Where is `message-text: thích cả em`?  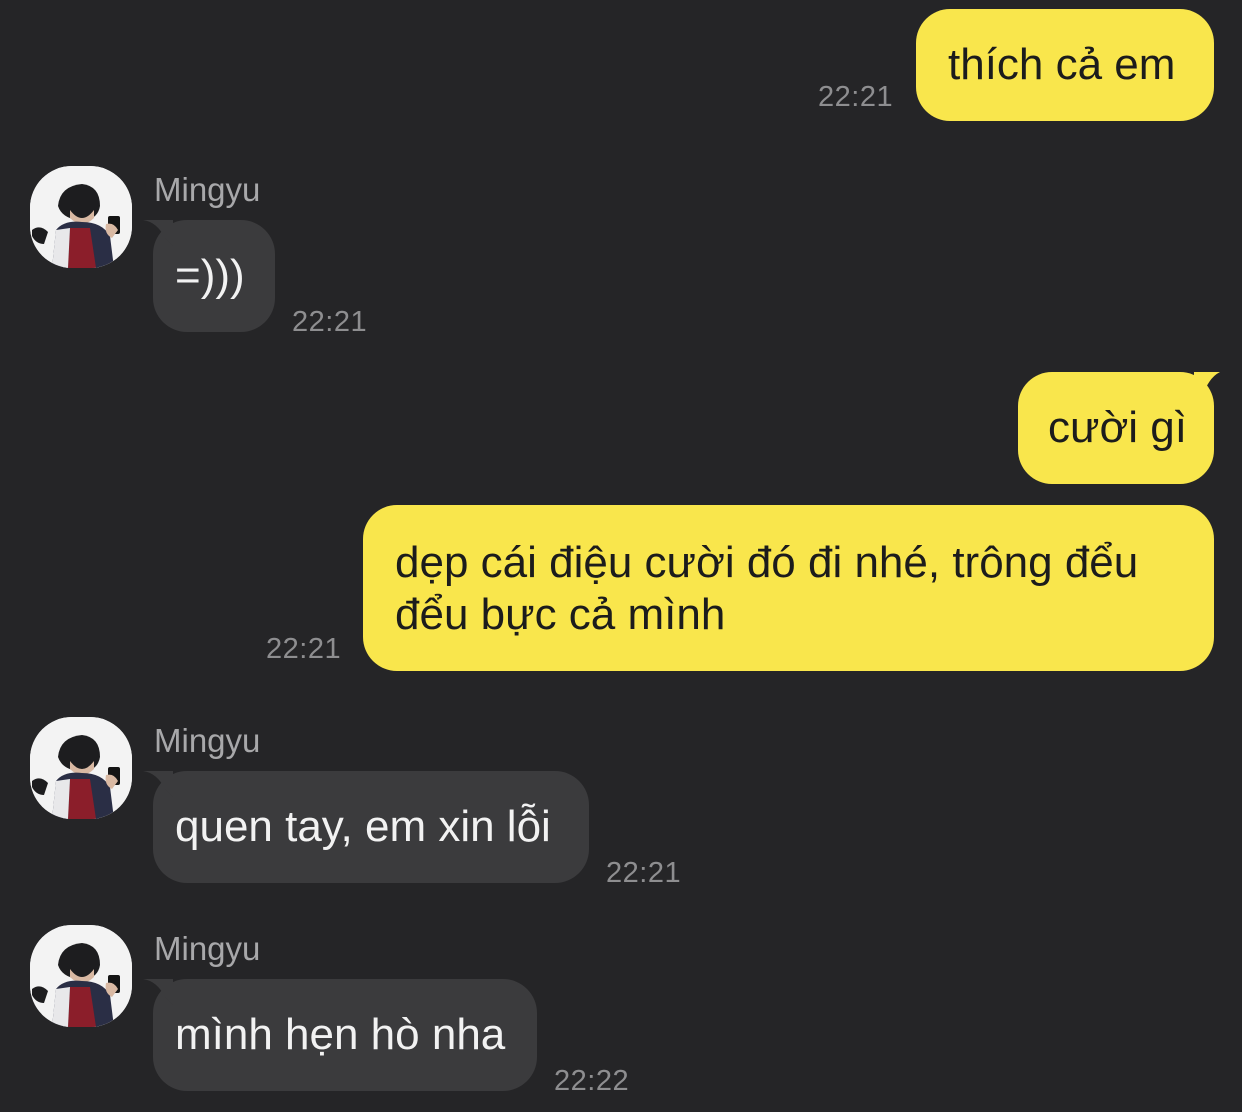
message-text: thích cả em is located at coordinates (1062, 64).